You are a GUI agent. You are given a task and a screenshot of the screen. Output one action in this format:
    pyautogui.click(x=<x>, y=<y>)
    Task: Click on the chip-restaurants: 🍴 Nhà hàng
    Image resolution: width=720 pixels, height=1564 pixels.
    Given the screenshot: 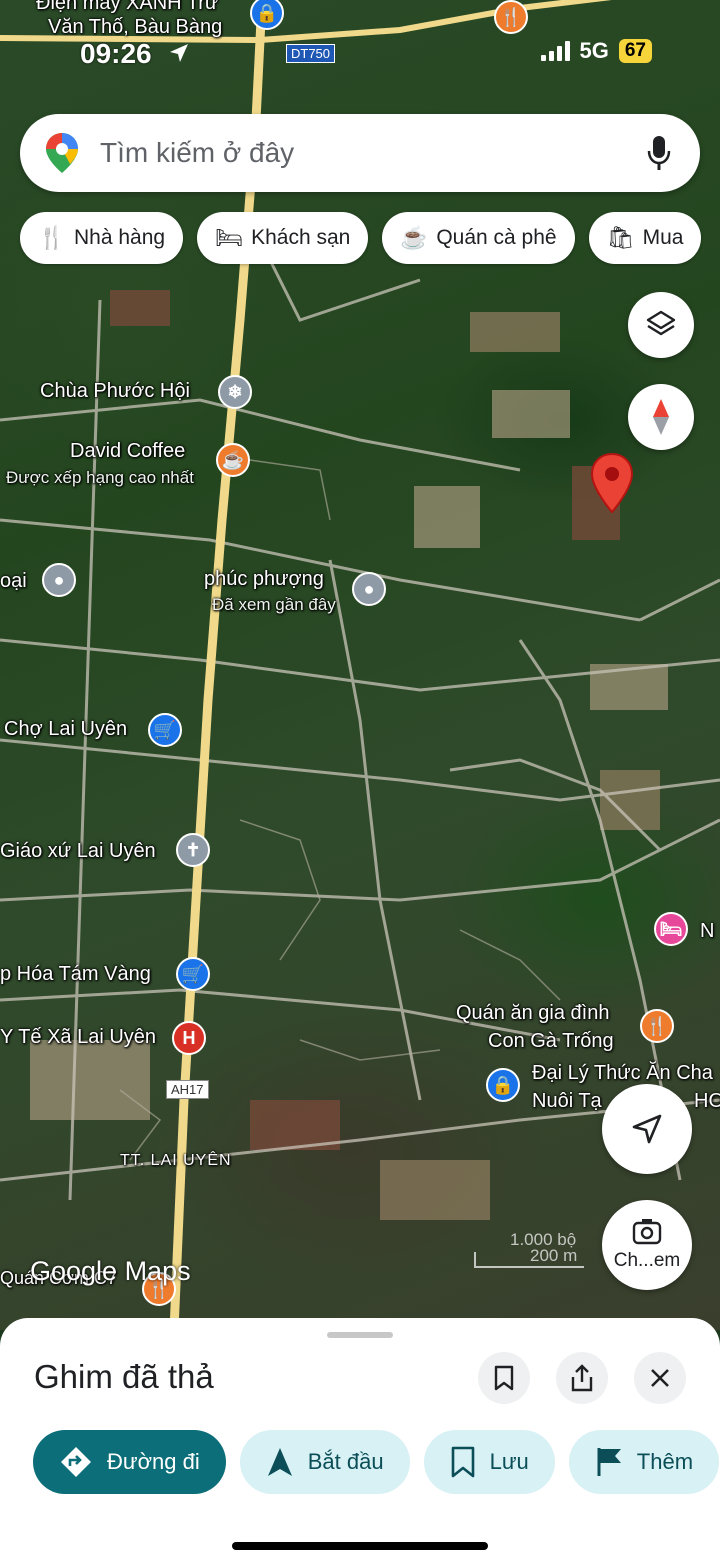 What is the action you would take?
    pyautogui.click(x=102, y=238)
    